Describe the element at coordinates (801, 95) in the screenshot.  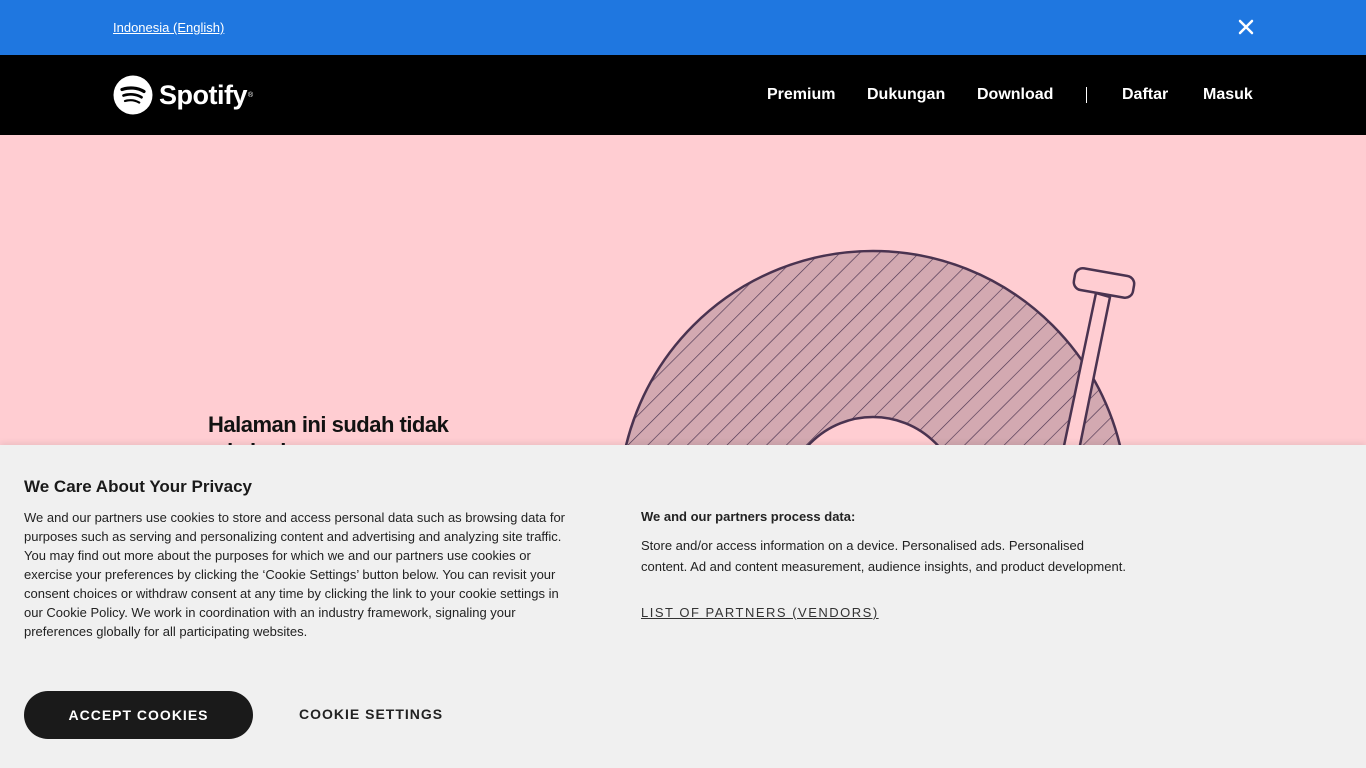
I see `nav-premium: Premium` at that location.